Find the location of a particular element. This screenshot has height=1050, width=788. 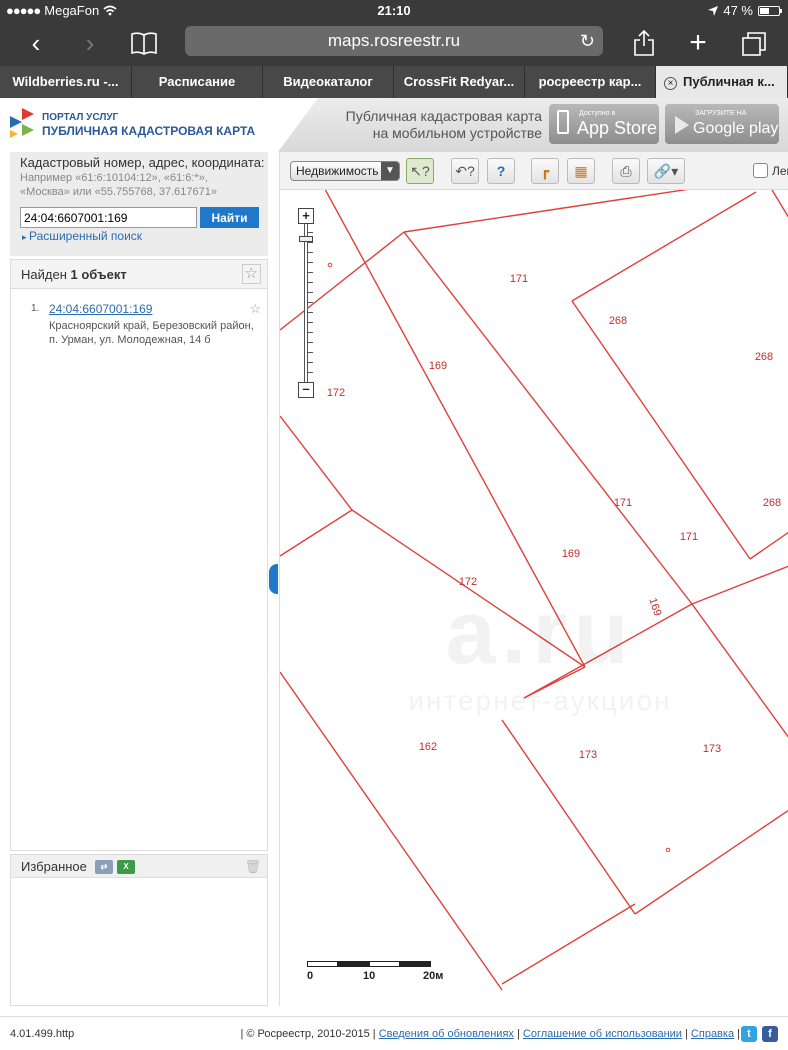

favorites-header: Избранное ⇄ X 🗑 is located at coordinates (139, 866).